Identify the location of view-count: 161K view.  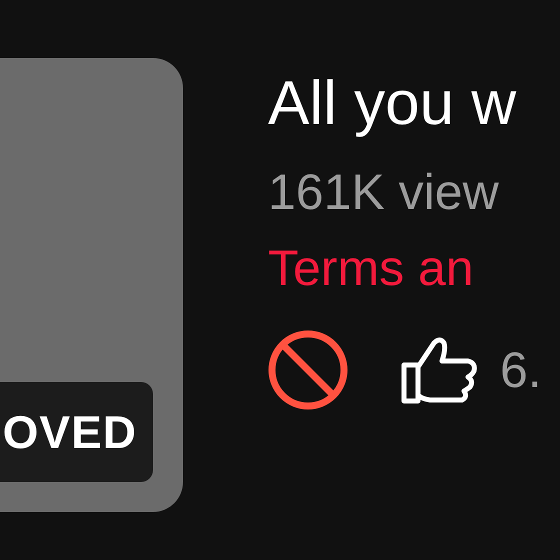
(384, 192).